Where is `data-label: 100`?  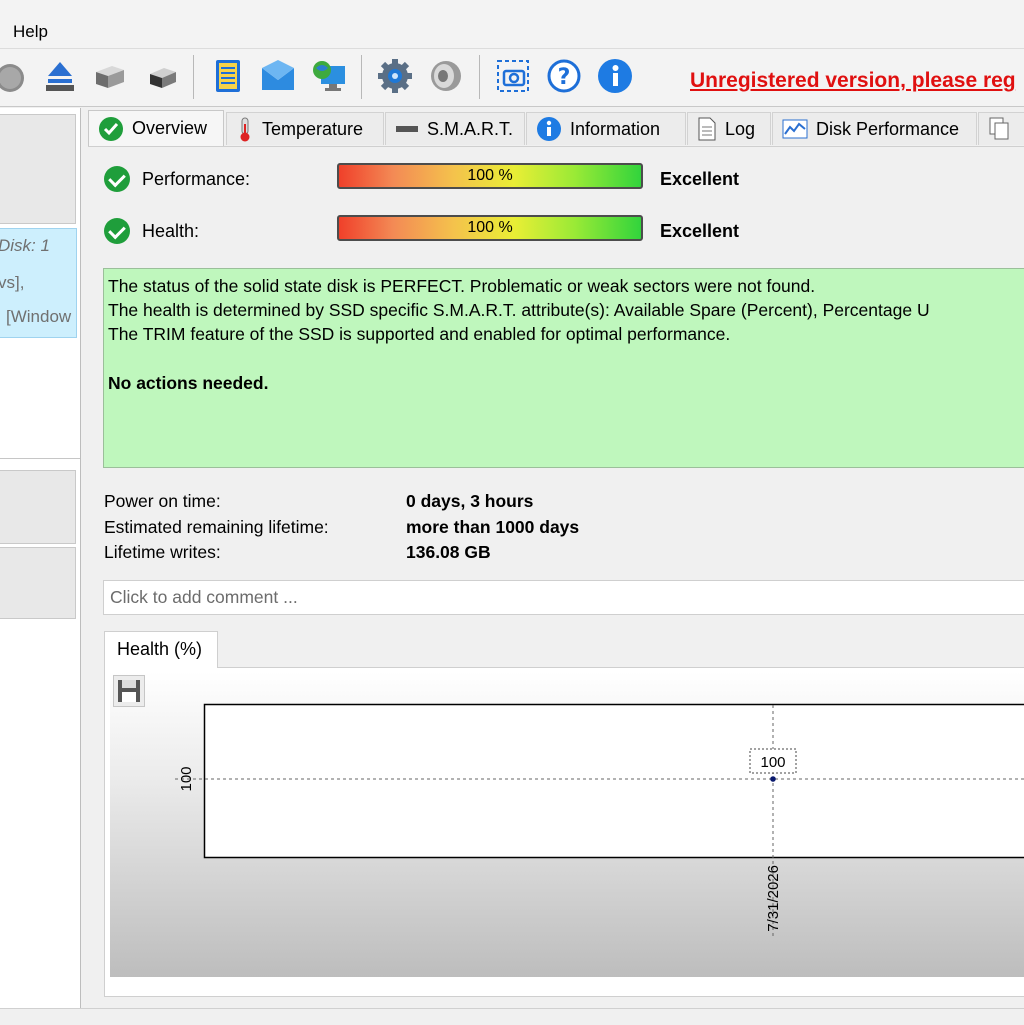
data-label: 100 is located at coordinates (772, 762).